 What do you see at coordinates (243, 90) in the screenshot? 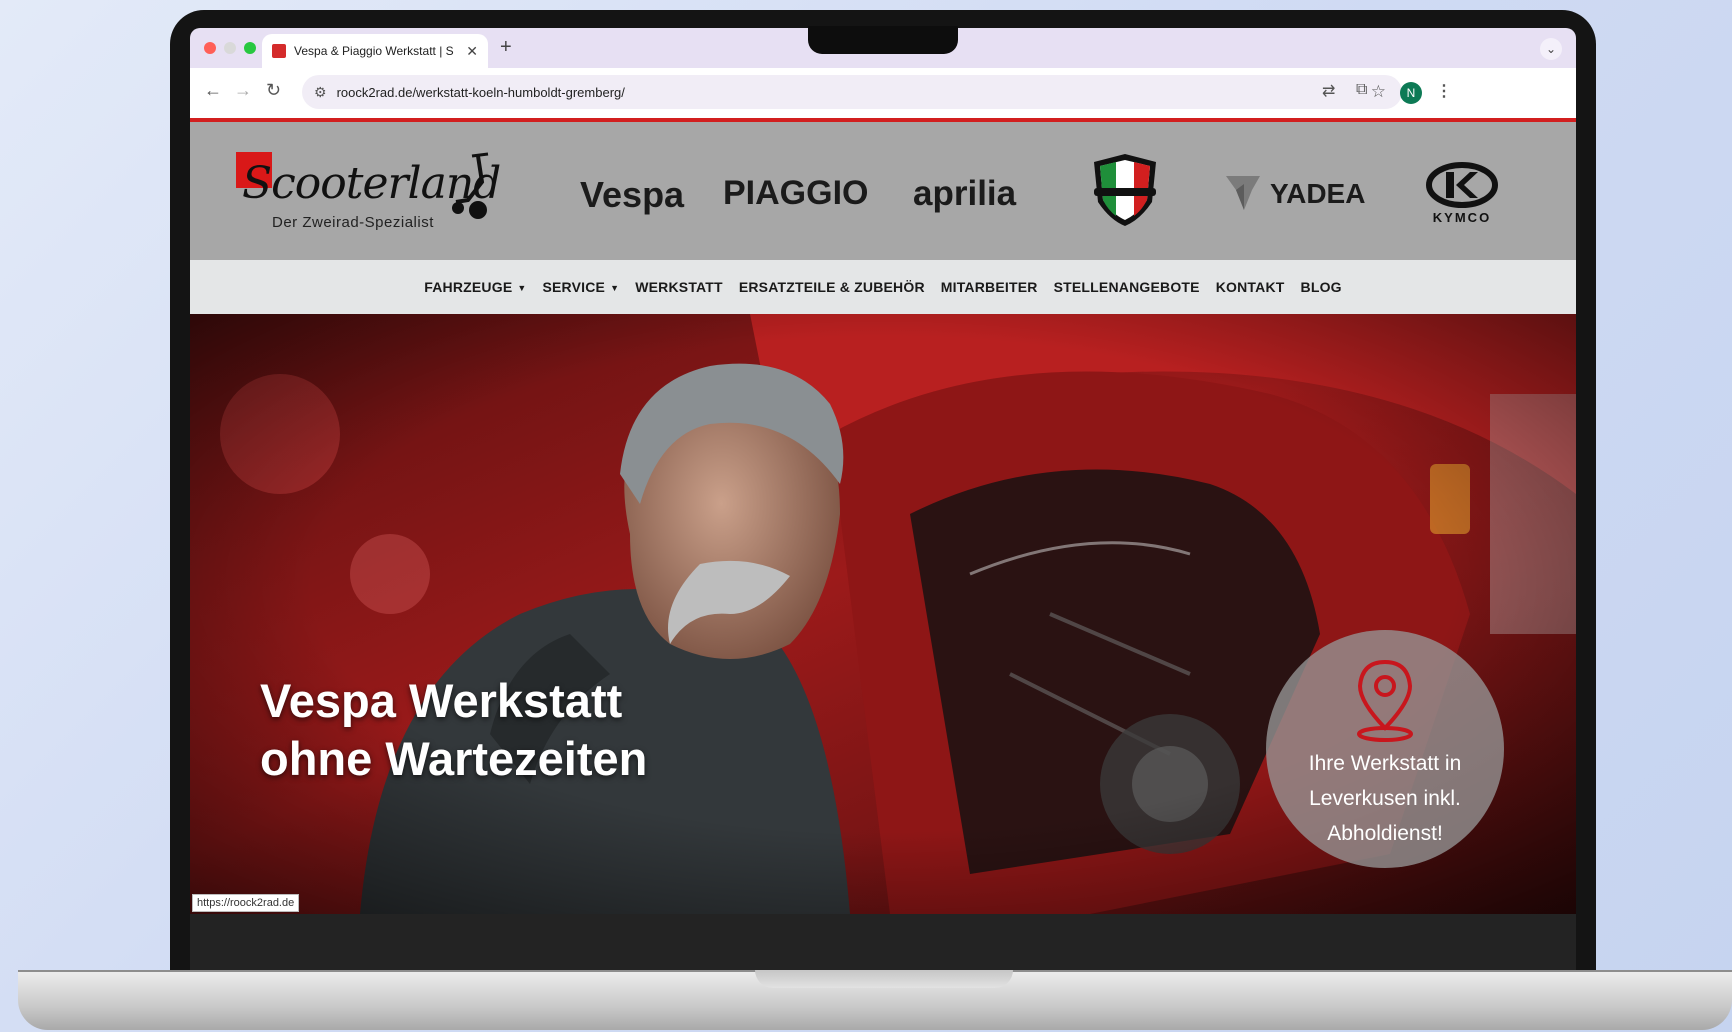
I see `forward-arrow-icon: →` at bounding box center [243, 90].